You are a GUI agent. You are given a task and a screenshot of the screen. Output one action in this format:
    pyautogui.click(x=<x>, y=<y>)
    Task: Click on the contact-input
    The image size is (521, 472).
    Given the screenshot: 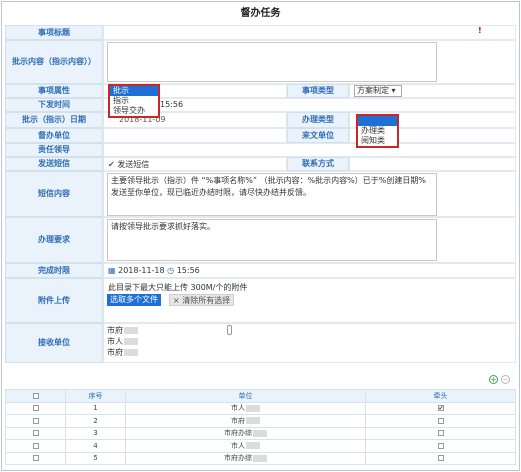 What is the action you would take?
    pyautogui.click(x=432, y=164)
    